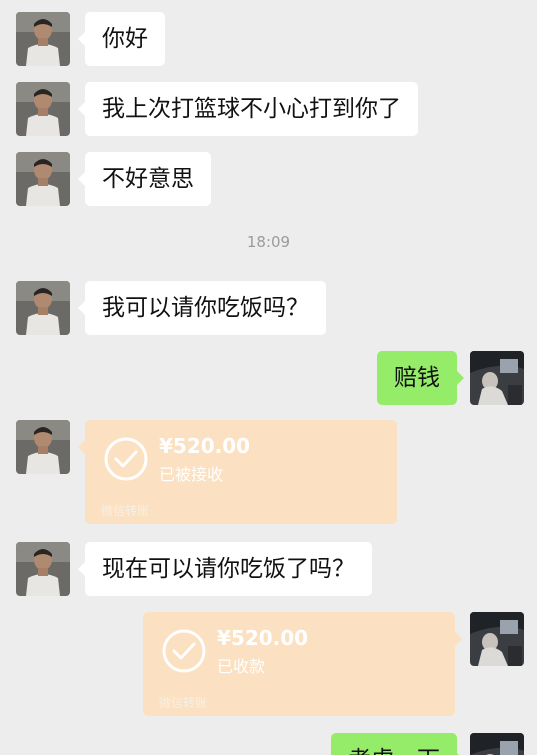 The height and width of the screenshot is (755, 537). I want to click on transfer-status: 已被接收, so click(191, 474).